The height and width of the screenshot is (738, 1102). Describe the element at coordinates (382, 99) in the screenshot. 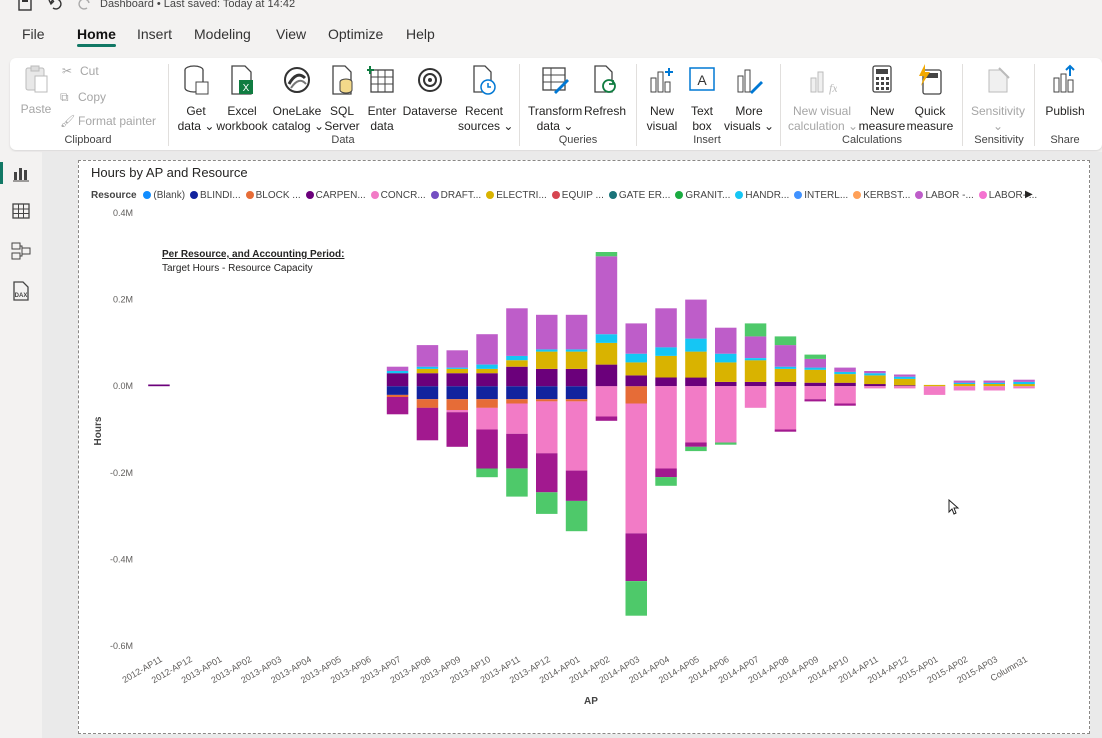

I see `enter-data-button: Enter data` at that location.